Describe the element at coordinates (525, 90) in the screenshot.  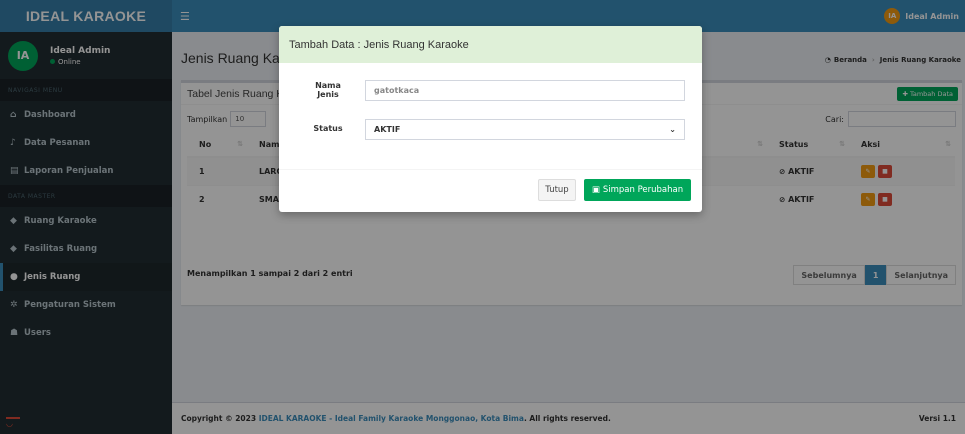
I see `name-input: gatotkaca` at that location.